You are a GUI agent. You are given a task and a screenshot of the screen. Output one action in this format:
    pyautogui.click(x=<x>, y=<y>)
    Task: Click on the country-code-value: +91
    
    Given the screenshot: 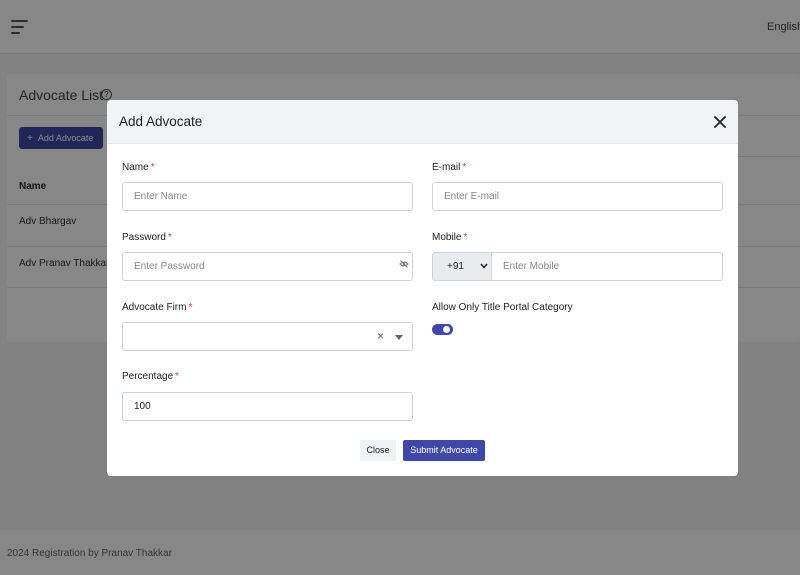 What is the action you would take?
    pyautogui.click(x=455, y=266)
    